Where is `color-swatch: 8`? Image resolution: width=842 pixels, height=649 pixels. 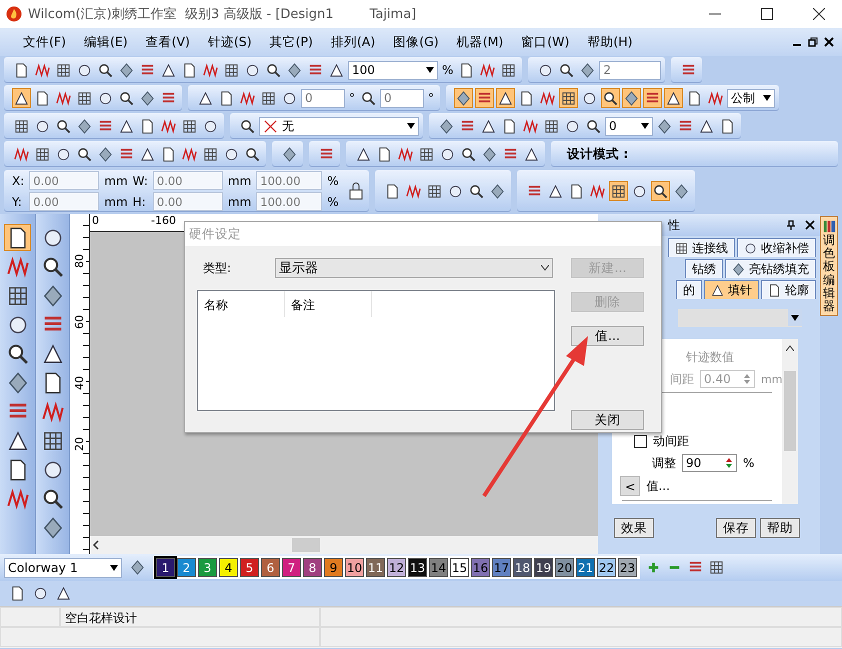
color-swatch: 8 is located at coordinates (312, 567).